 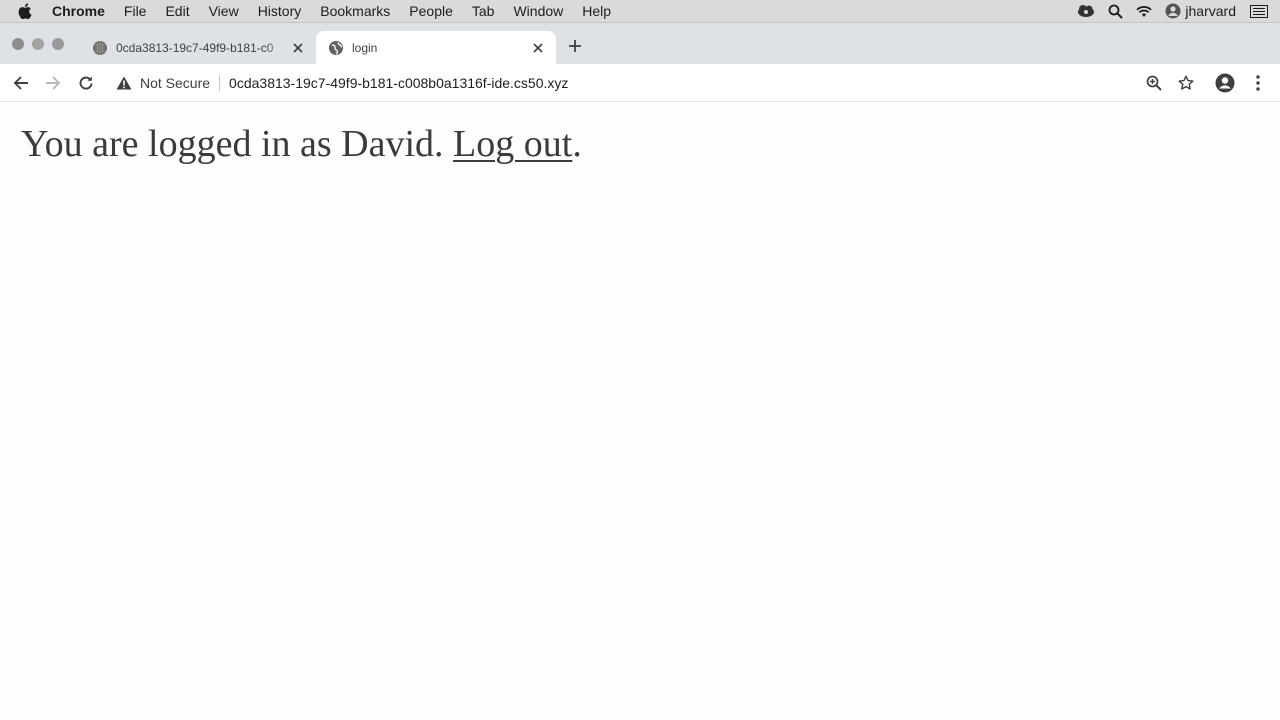 I want to click on arrow-left-icon, so click(x=20, y=83).